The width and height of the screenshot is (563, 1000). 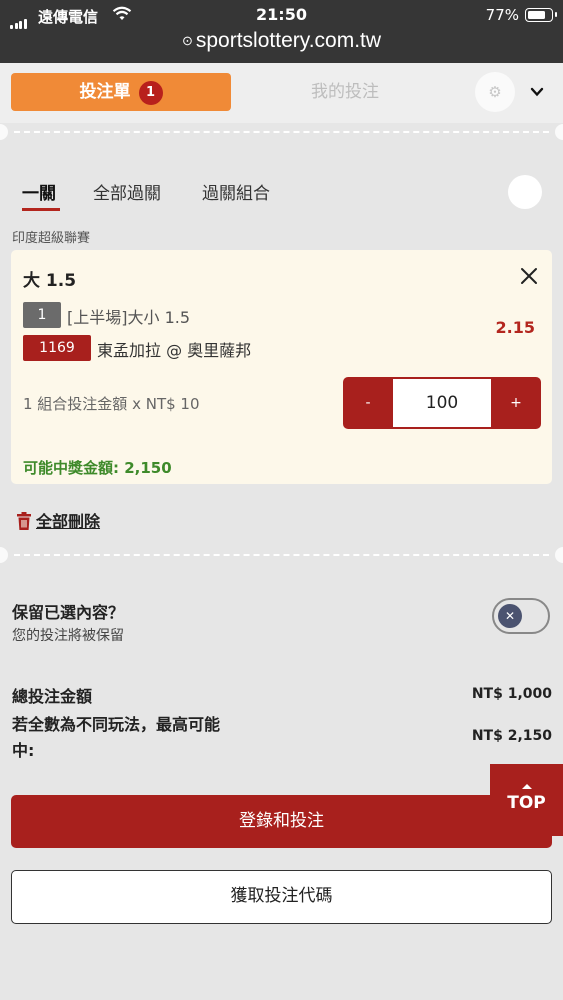 I want to click on total-stake-label: 總投注金額, so click(x=52, y=696).